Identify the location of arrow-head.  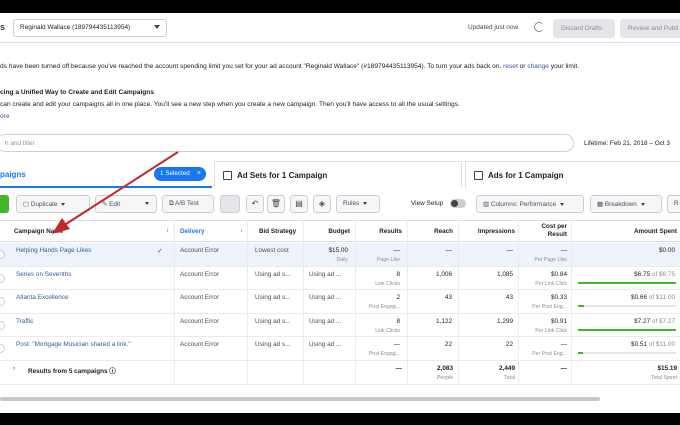
(61, 226).